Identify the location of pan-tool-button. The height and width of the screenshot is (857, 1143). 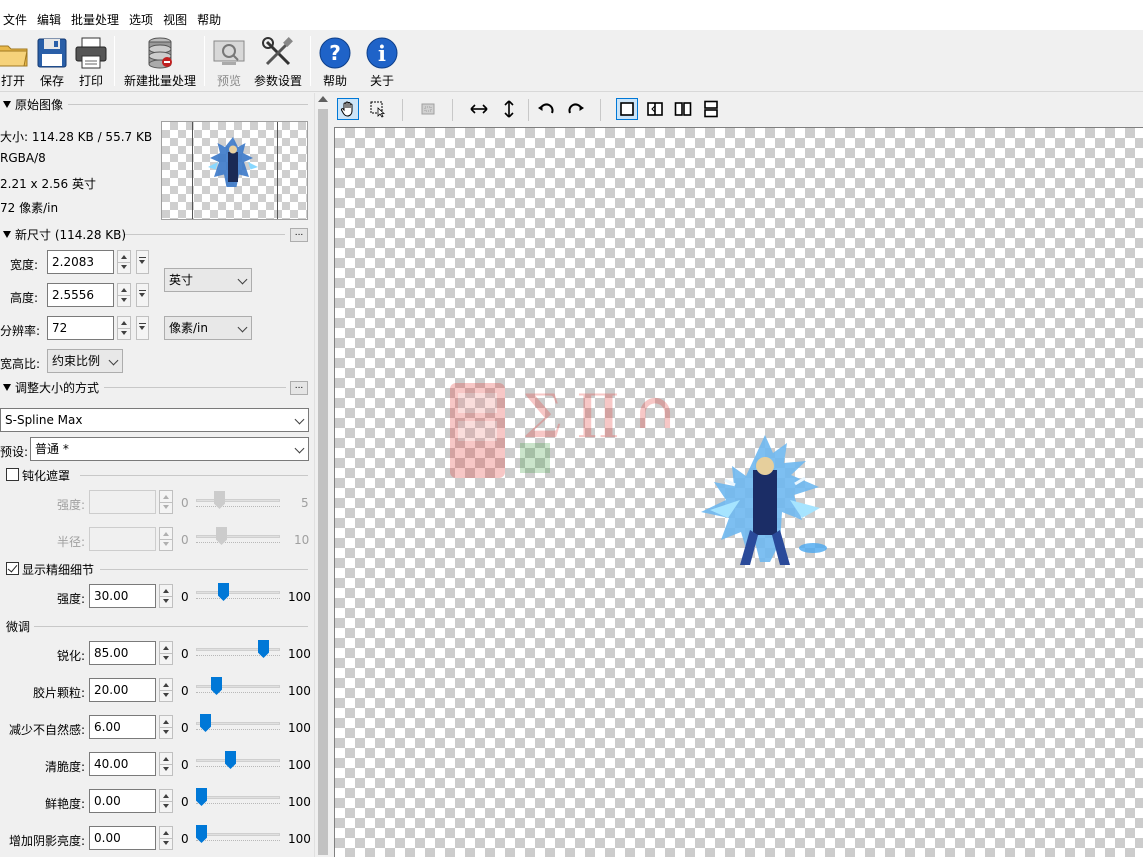
(348, 109).